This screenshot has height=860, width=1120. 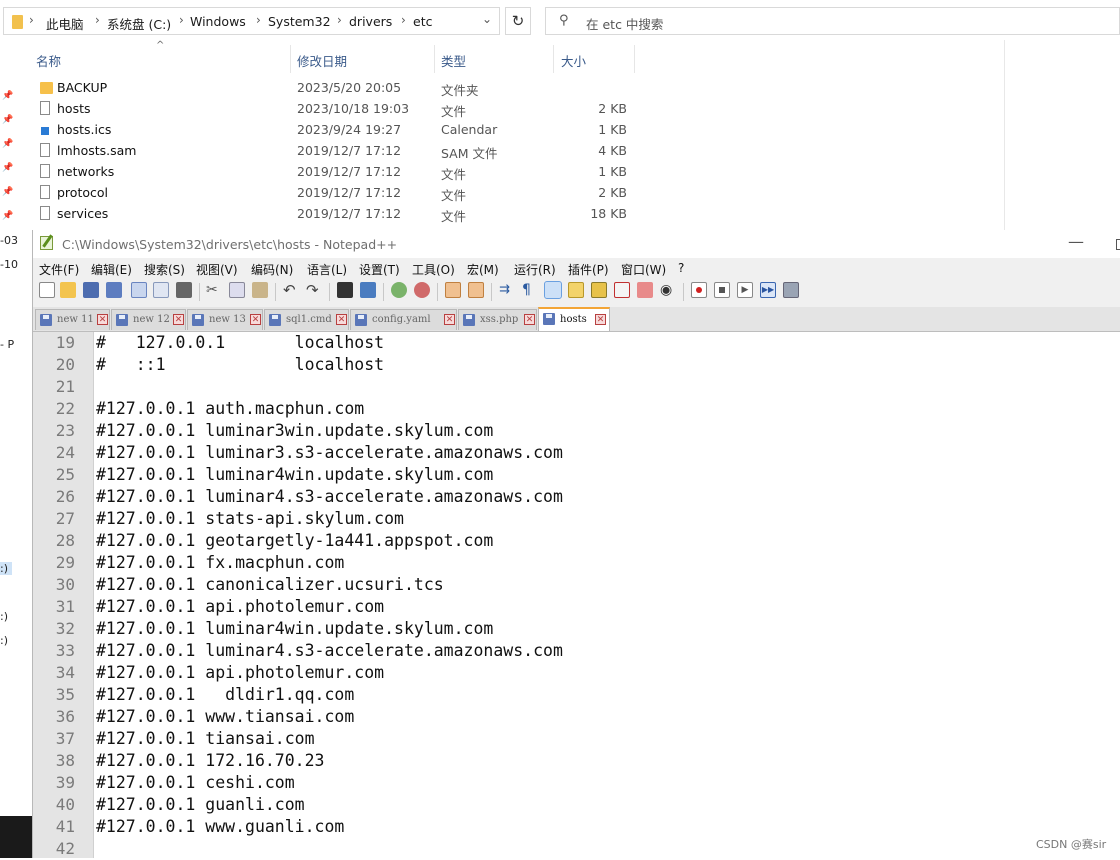 What do you see at coordinates (48, 60) in the screenshot?
I see `column-header-name: 名称` at bounding box center [48, 60].